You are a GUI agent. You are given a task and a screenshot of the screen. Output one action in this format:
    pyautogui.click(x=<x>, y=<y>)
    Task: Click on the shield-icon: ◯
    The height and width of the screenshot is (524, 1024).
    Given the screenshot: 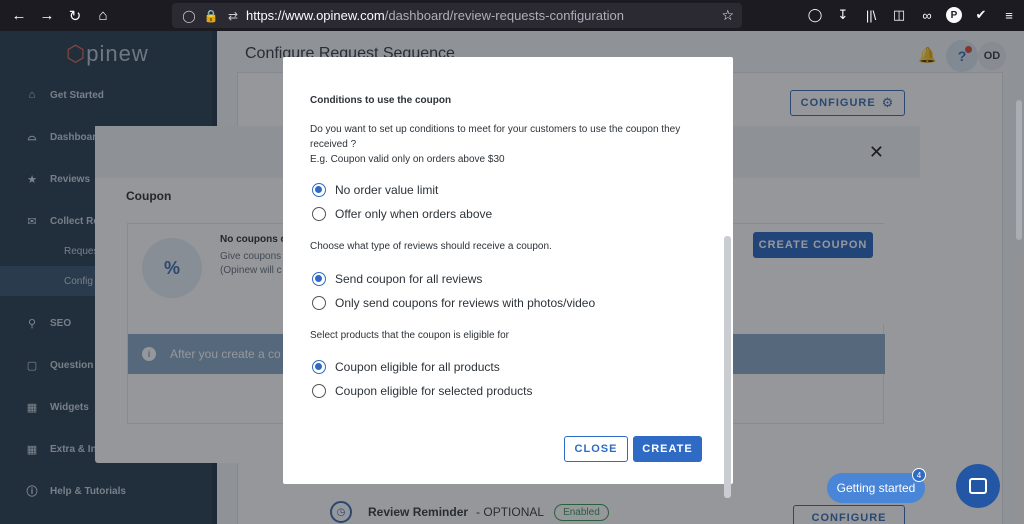 What is the action you would take?
    pyautogui.click(x=189, y=16)
    